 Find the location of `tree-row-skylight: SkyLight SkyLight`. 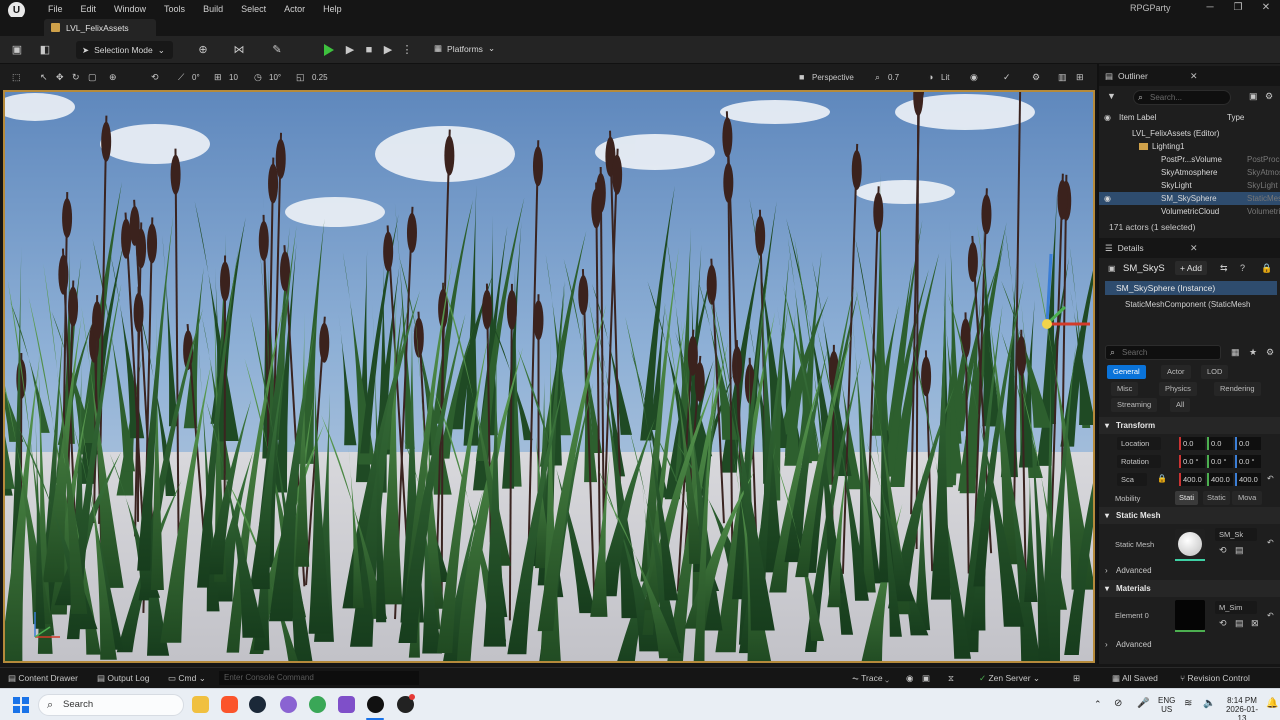

tree-row-skylight: SkyLight SkyLight is located at coordinates (1189, 185).